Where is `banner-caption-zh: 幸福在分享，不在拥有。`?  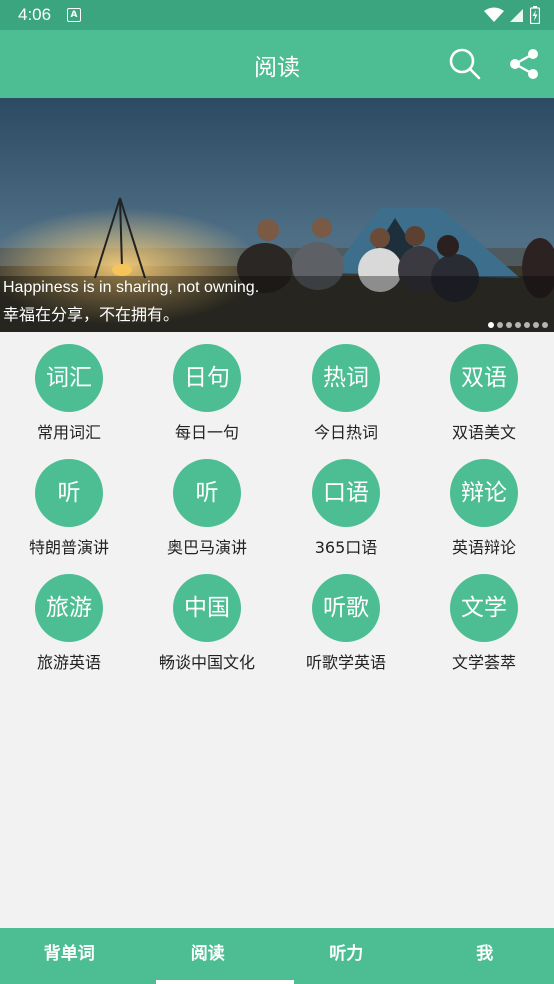
banner-caption-zh: 幸福在分享，不在拥有。 is located at coordinates (91, 314).